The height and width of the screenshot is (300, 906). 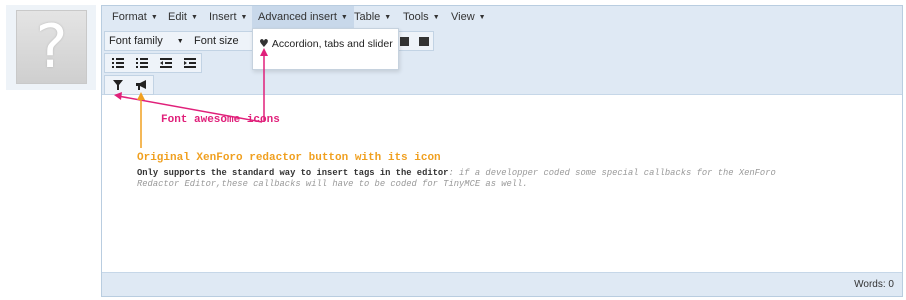 I want to click on font-select-group: Font family ▼ Font size, so click(x=179, y=41).